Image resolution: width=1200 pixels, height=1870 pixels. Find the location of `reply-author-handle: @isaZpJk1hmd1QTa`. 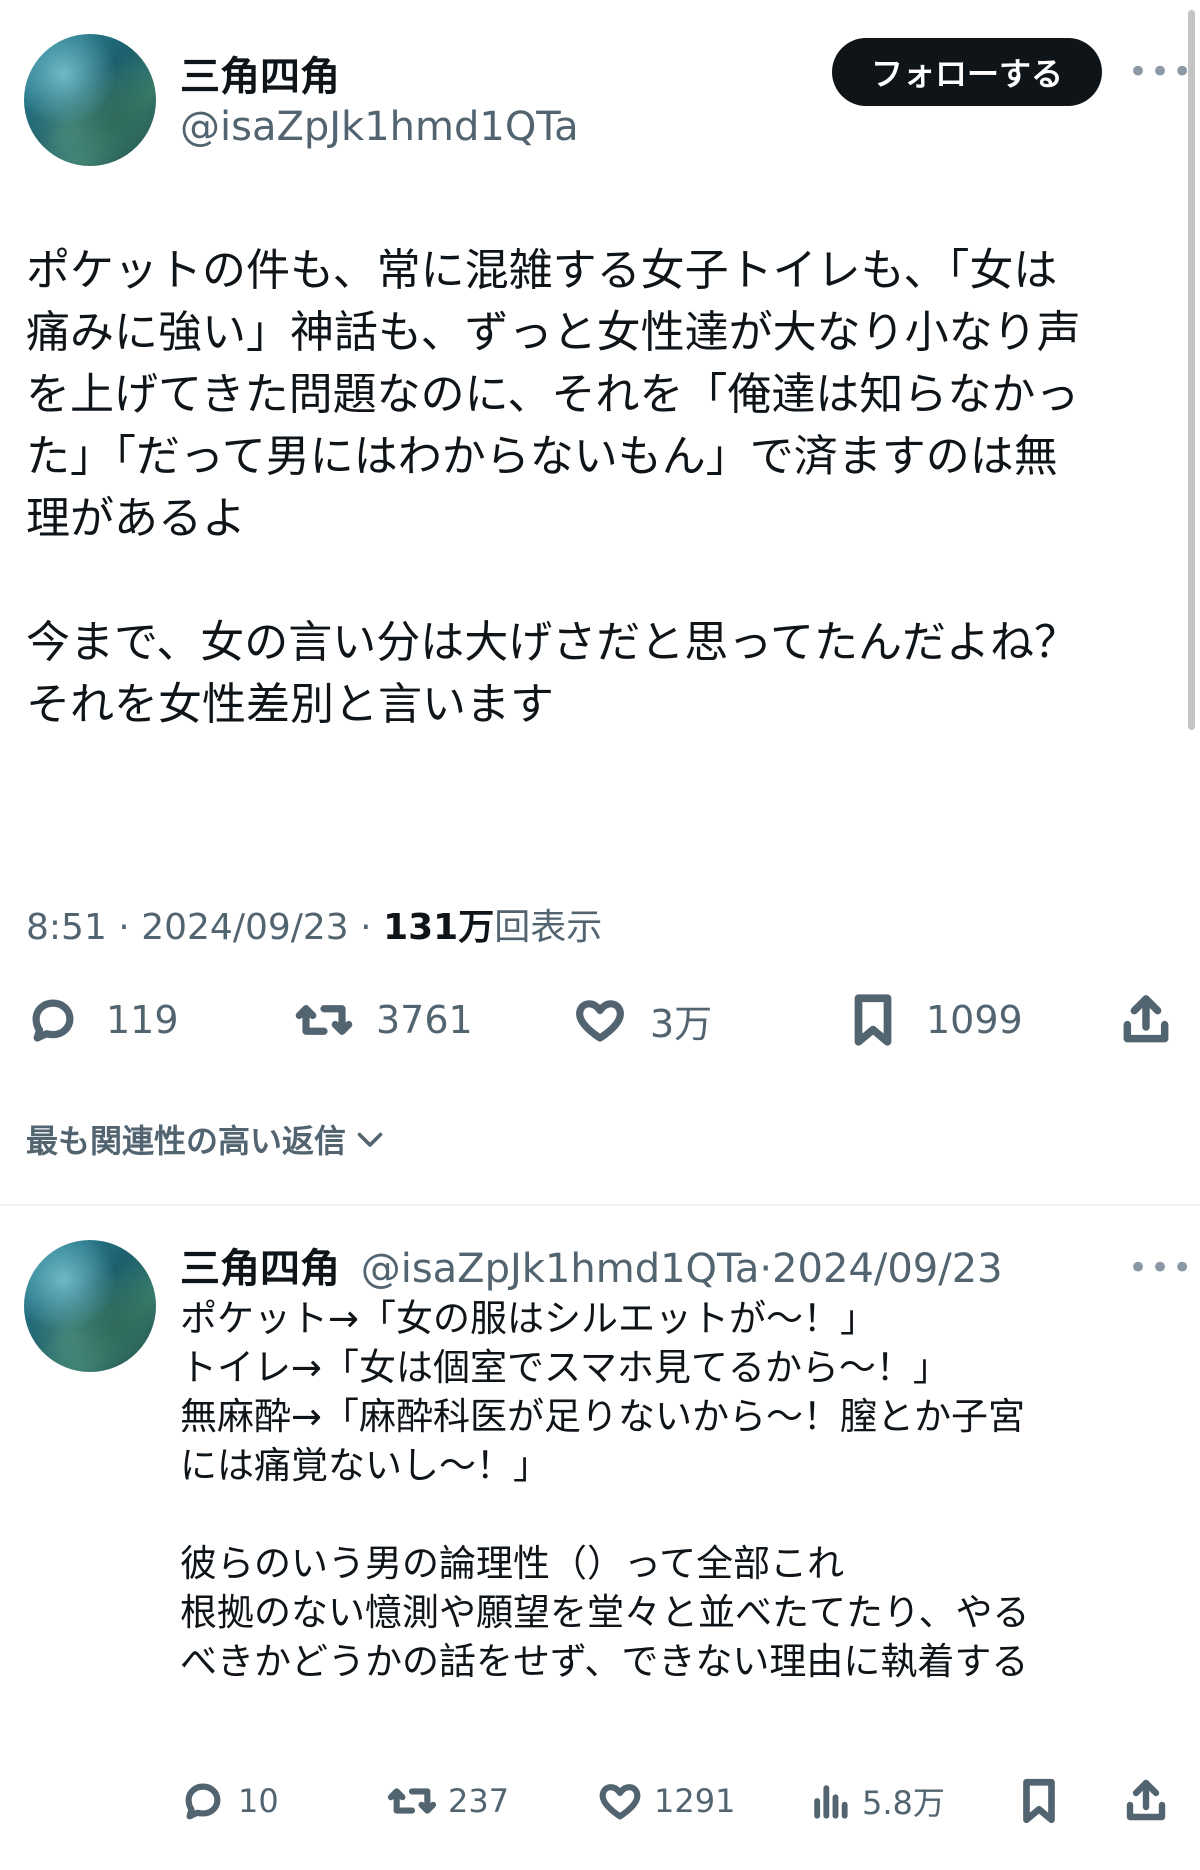

reply-author-handle: @isaZpJk1hmd1QTa is located at coordinates (560, 1269).